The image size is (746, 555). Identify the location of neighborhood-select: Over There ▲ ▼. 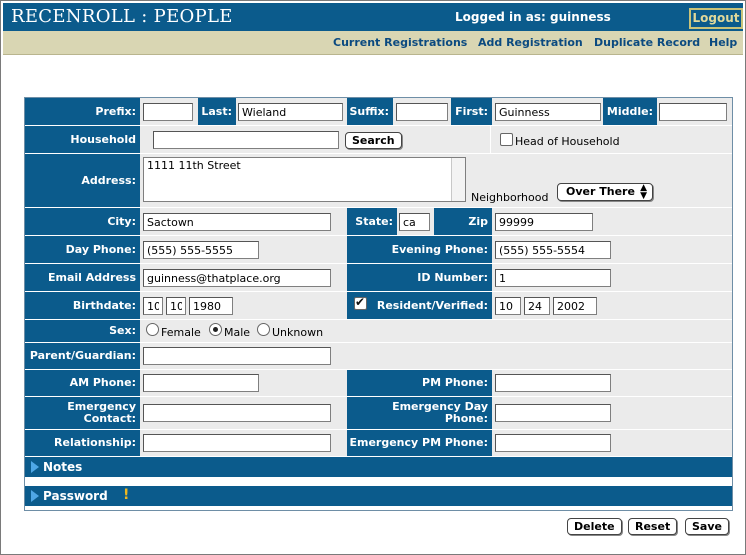
(605, 192).